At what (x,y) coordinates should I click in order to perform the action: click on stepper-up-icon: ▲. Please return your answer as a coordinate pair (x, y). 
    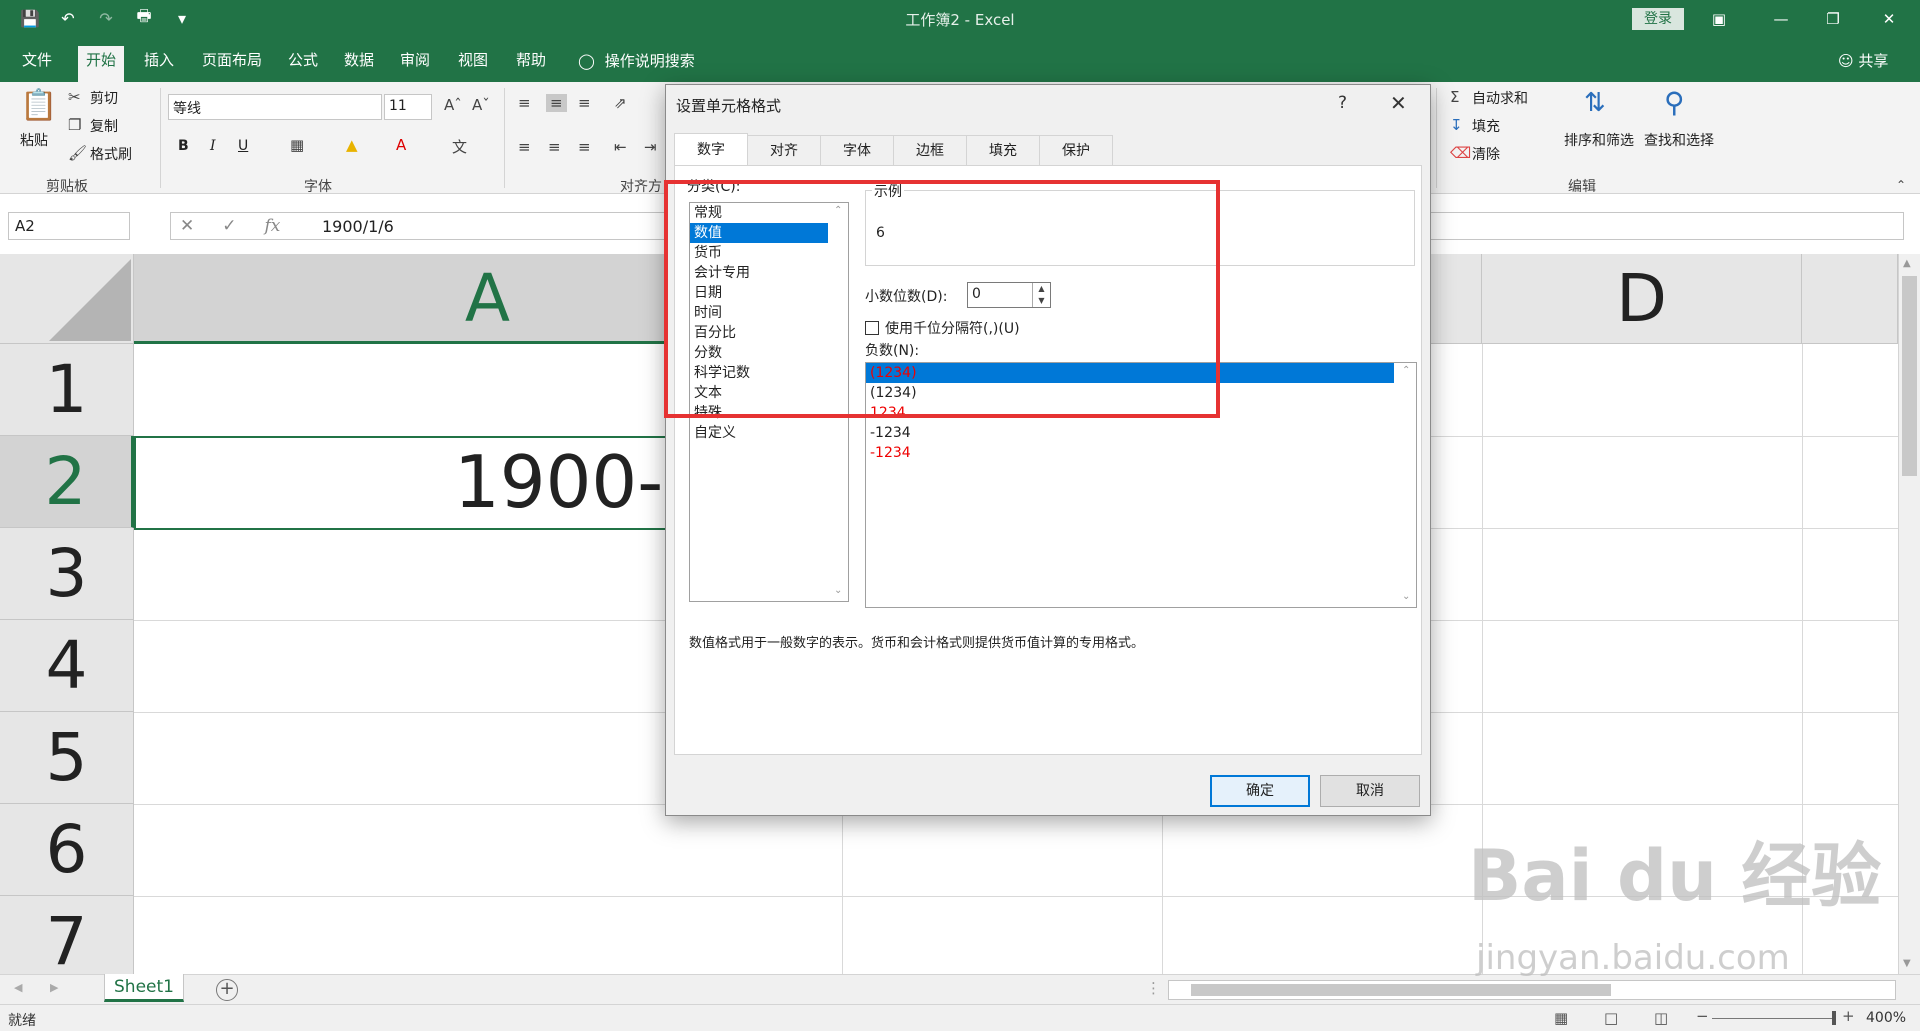
    Looking at the image, I should click on (1041, 289).